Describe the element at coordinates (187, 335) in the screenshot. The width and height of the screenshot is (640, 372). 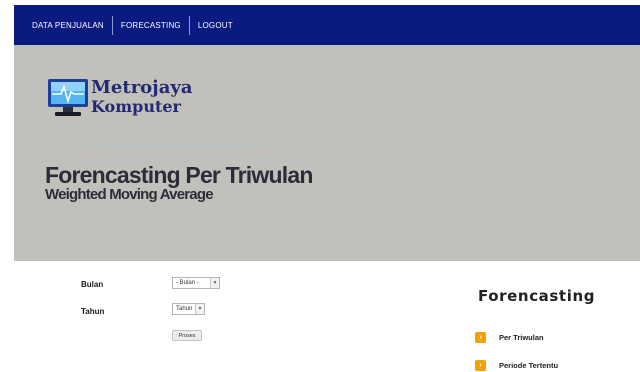
I see `proses-button: Proses` at that location.